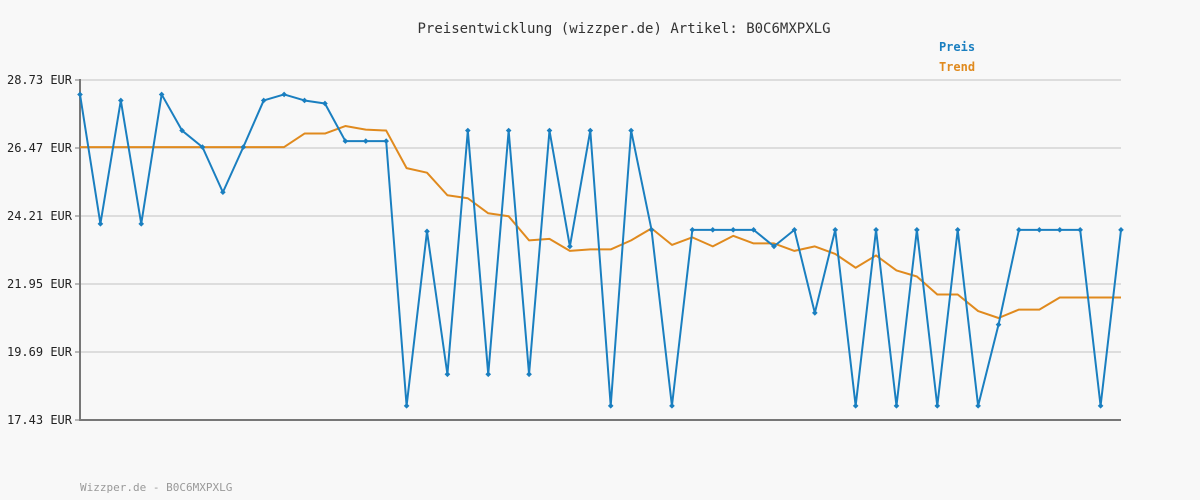 Image resolution: width=1200 pixels, height=500 pixels. I want to click on y-tick-label: 19.69 EUR, so click(40, 352).